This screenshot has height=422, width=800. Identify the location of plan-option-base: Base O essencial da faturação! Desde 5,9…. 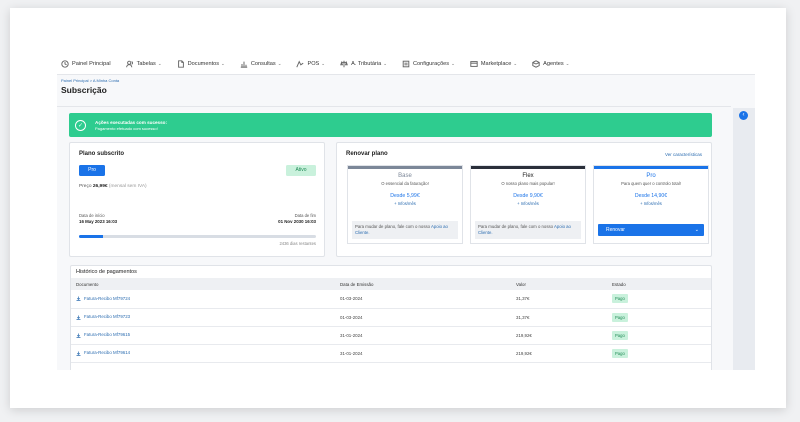
(405, 204).